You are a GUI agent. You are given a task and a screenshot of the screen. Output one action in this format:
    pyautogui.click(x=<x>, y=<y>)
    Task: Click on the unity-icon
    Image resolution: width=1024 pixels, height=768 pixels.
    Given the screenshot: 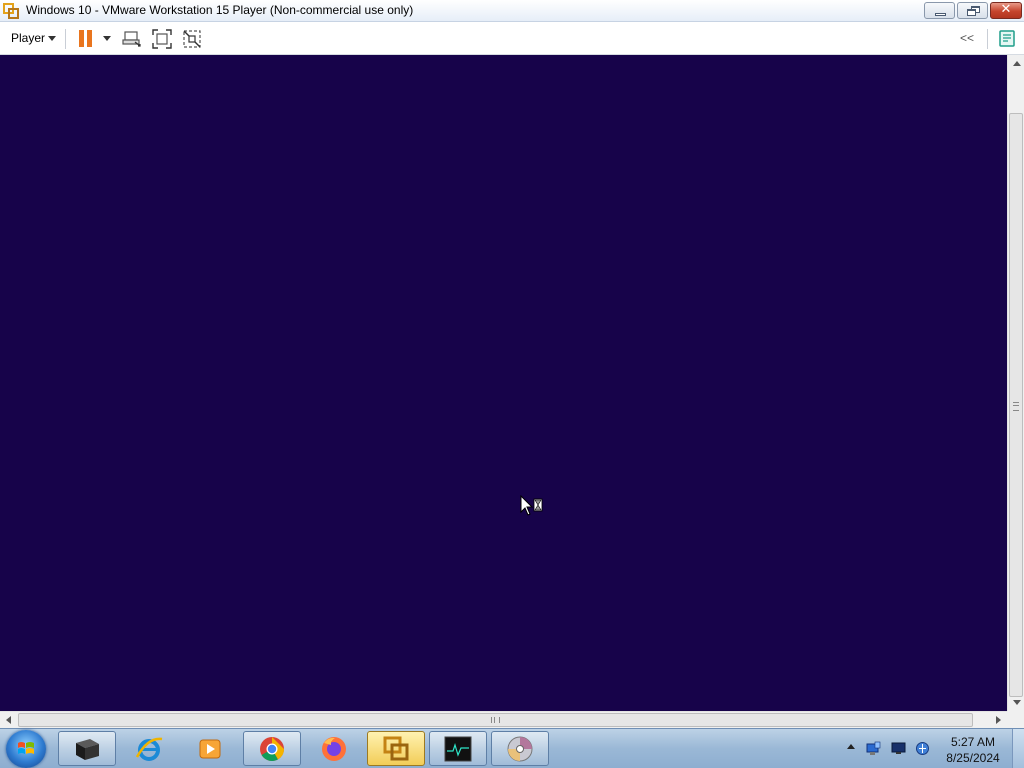 What is the action you would take?
    pyautogui.click(x=192, y=39)
    